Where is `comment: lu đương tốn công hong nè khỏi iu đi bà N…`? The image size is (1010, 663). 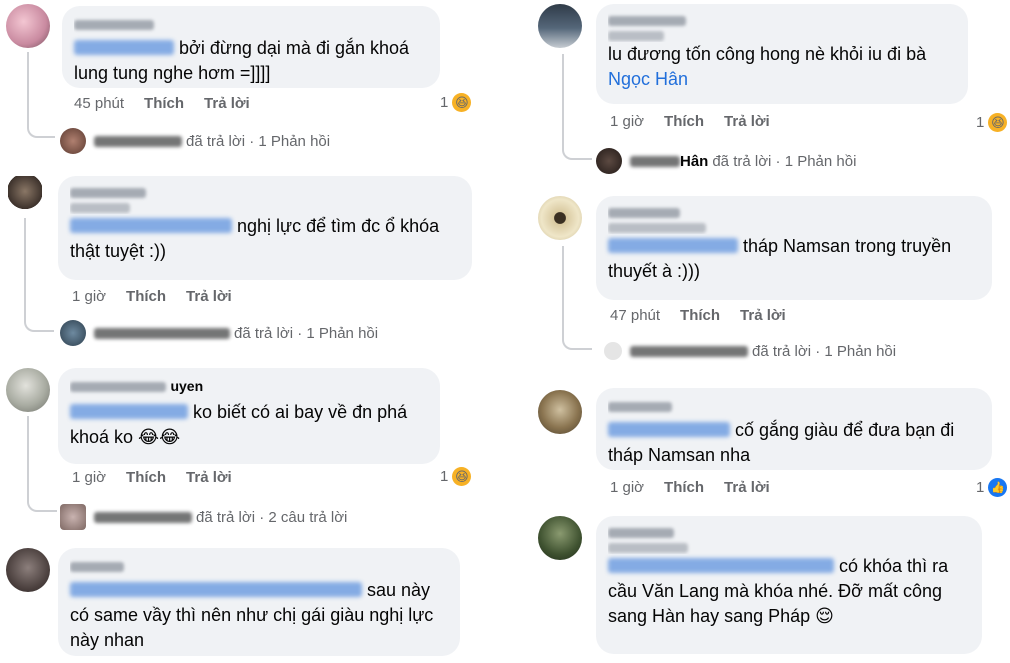
comment: lu đương tốn công hong nè khỏi iu đi bà N… is located at coordinates (765, 90).